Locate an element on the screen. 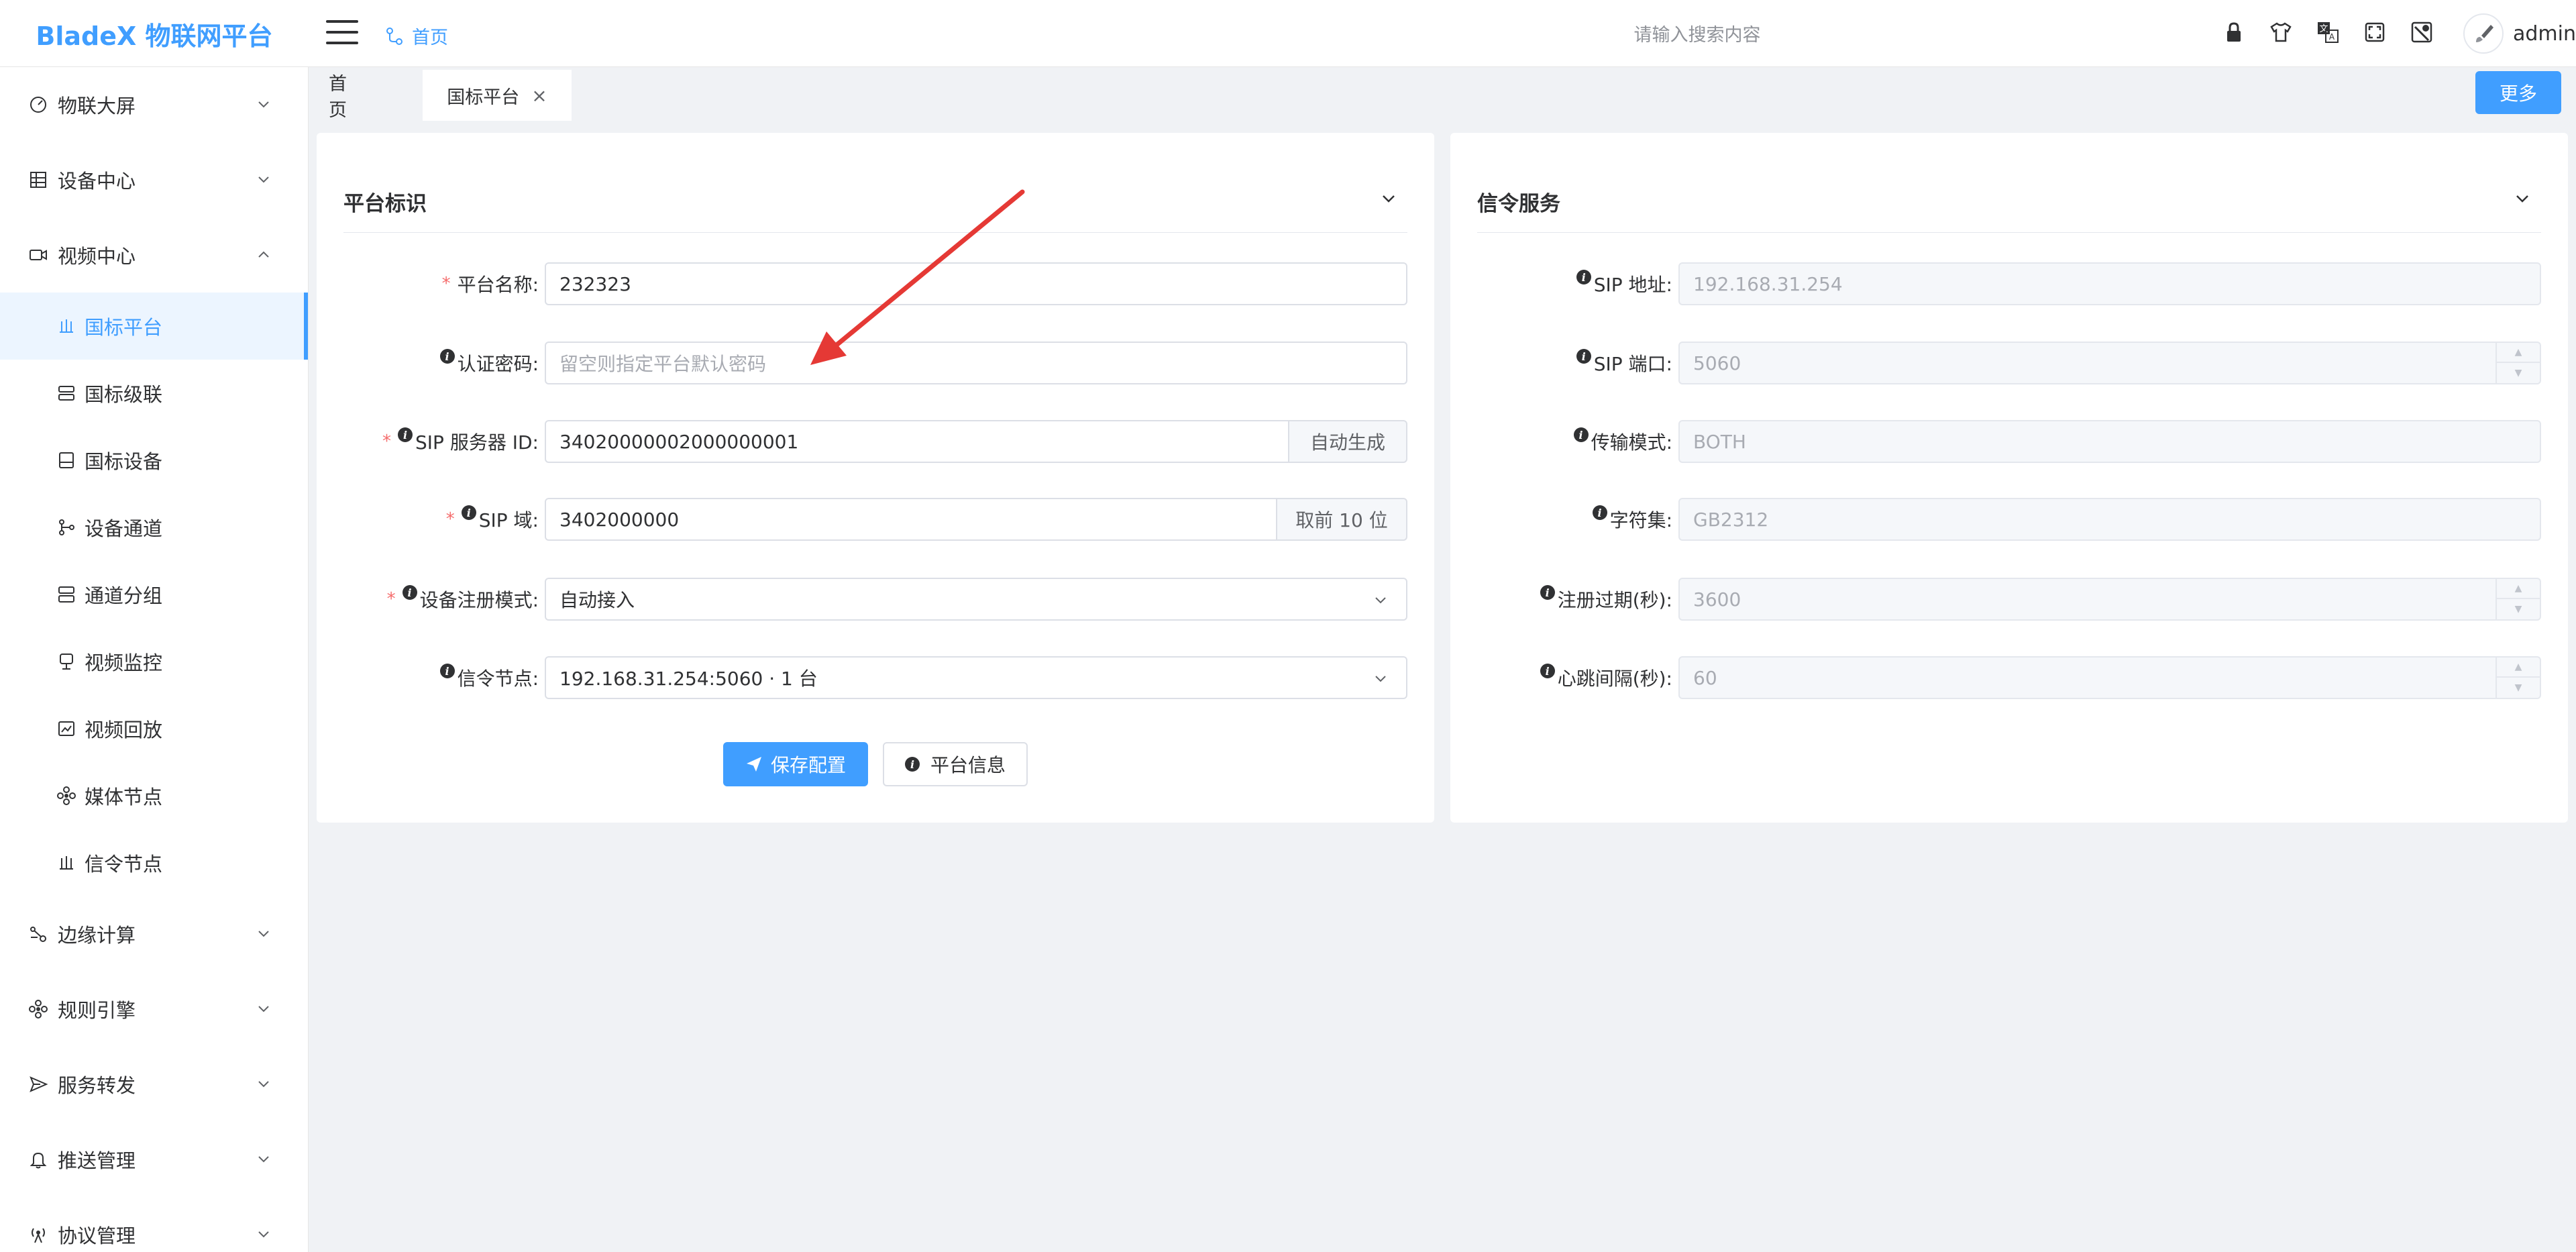 The height and width of the screenshot is (1252, 2576). auth-password-input: 留空则指定平台默认密码 is located at coordinates (976, 363).